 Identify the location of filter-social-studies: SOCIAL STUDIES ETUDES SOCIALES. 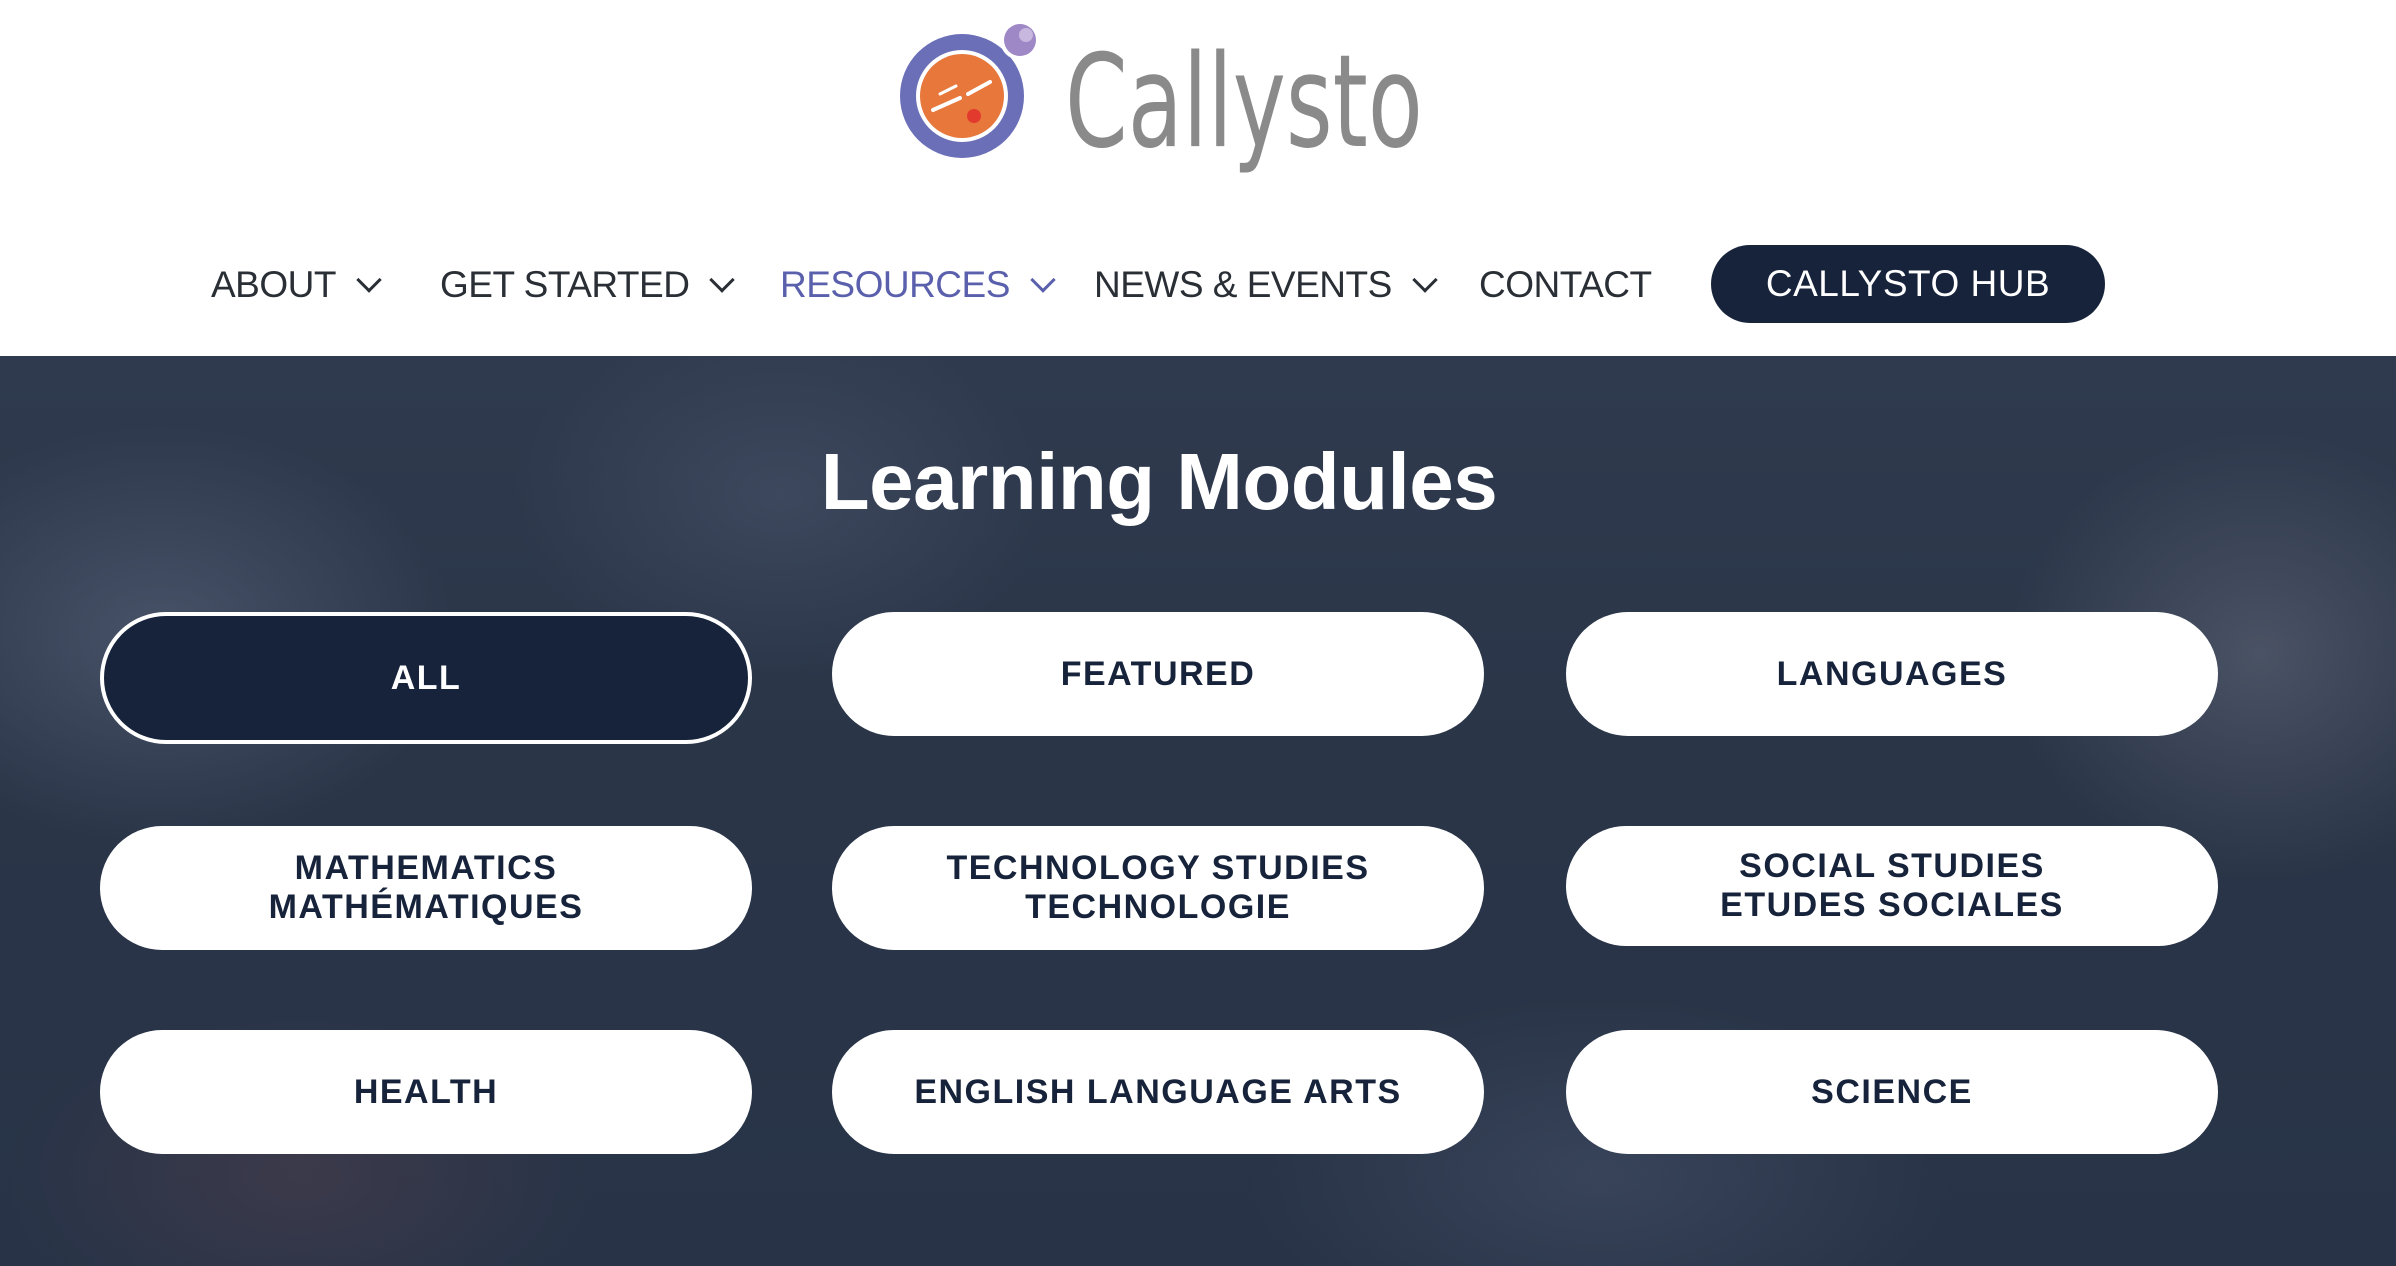
(1892, 886).